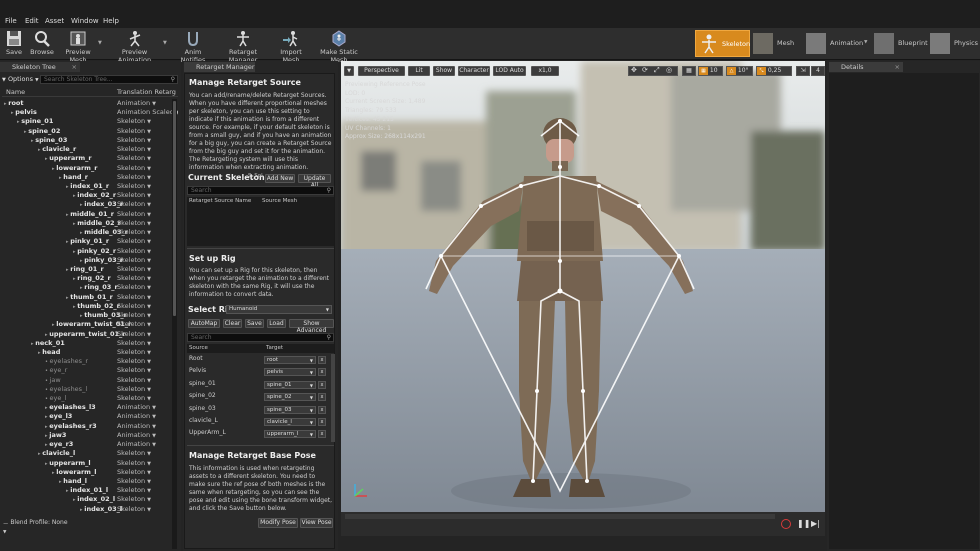  I want to click on skeleton-tree-row: ▸ hand_l Skeleton ▼, so click(90, 481).